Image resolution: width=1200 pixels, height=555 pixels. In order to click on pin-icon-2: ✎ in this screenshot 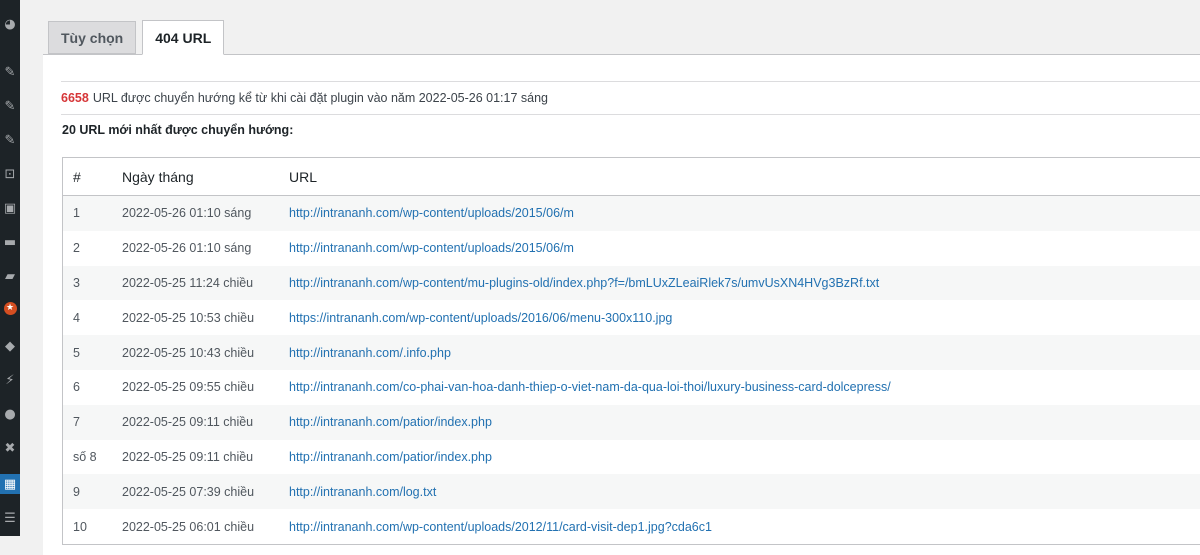, I will do `click(10, 106)`.